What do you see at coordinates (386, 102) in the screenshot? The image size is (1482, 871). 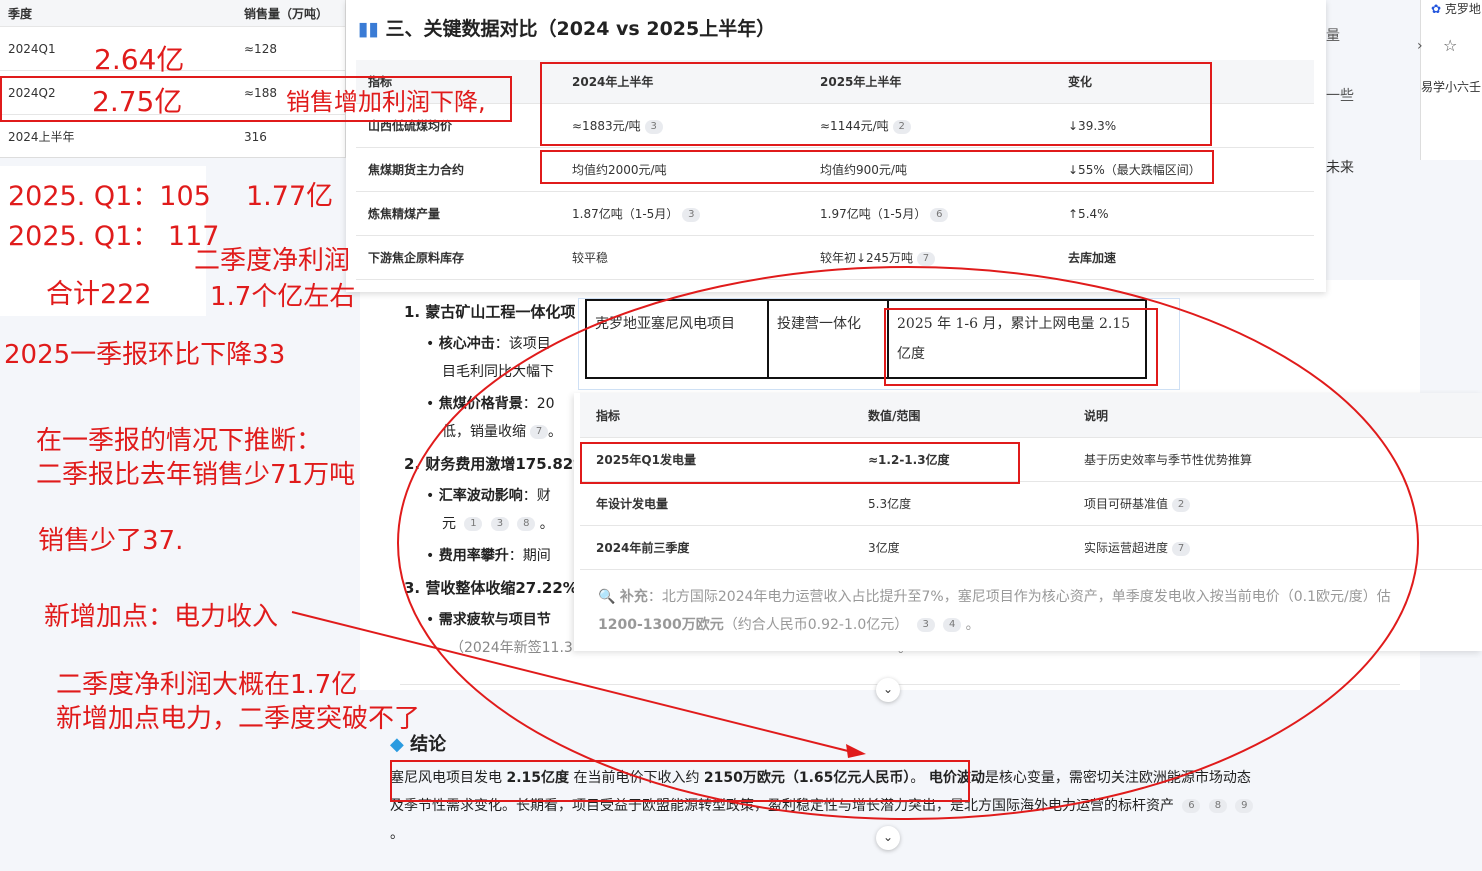 I see `annotation-note: 销售增加利润下降,` at bounding box center [386, 102].